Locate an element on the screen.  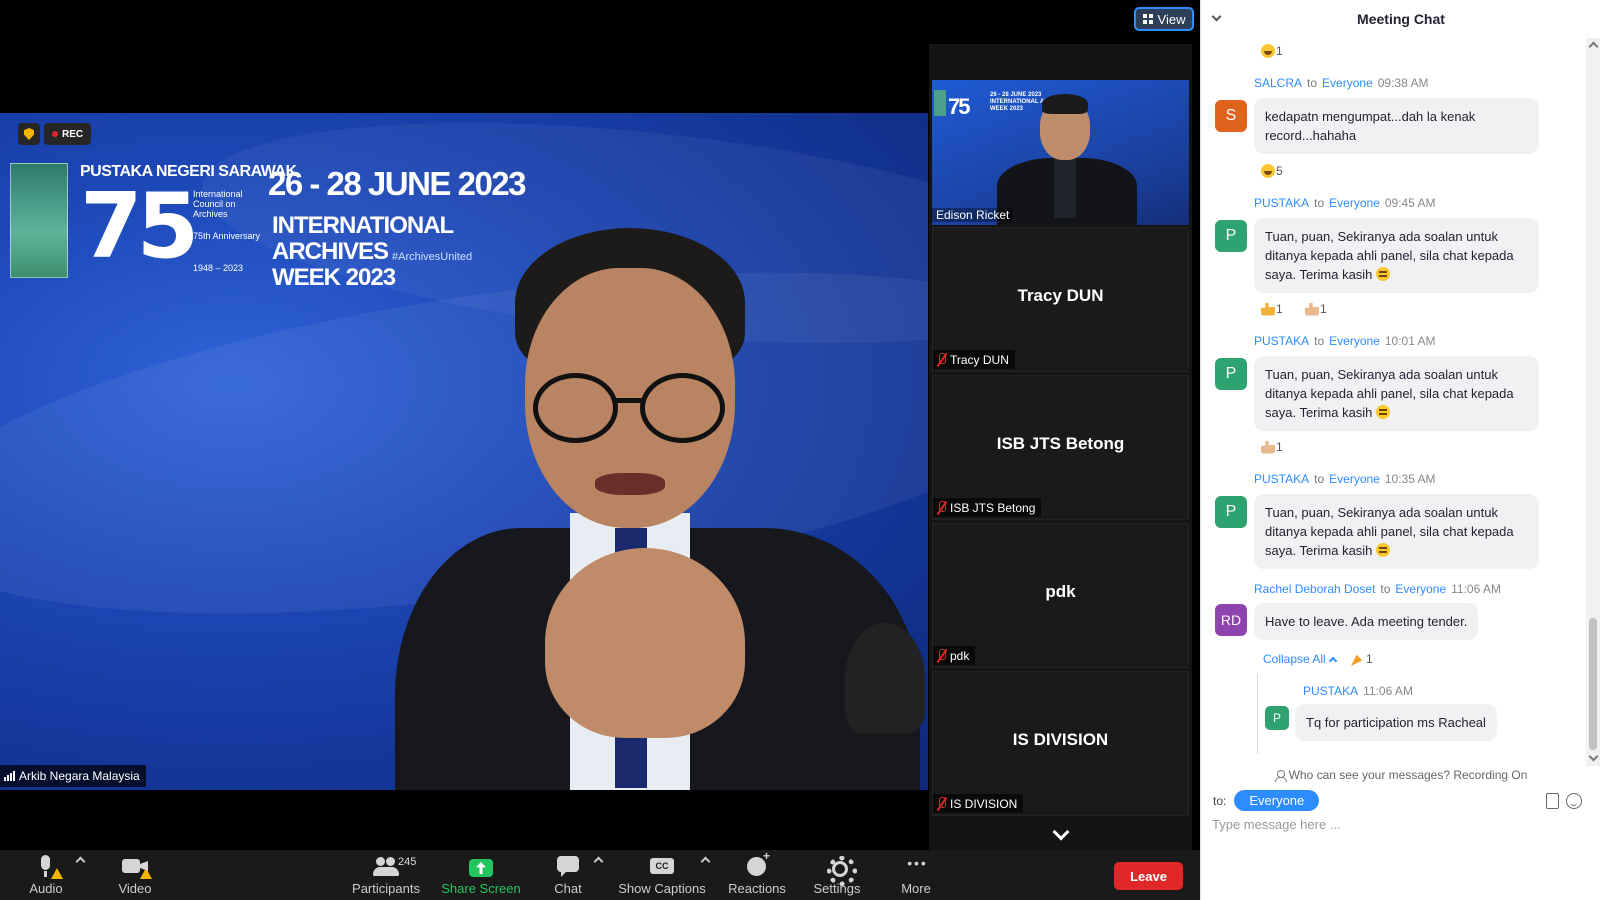
share-screen-button: Share Screen is located at coordinates (481, 875).